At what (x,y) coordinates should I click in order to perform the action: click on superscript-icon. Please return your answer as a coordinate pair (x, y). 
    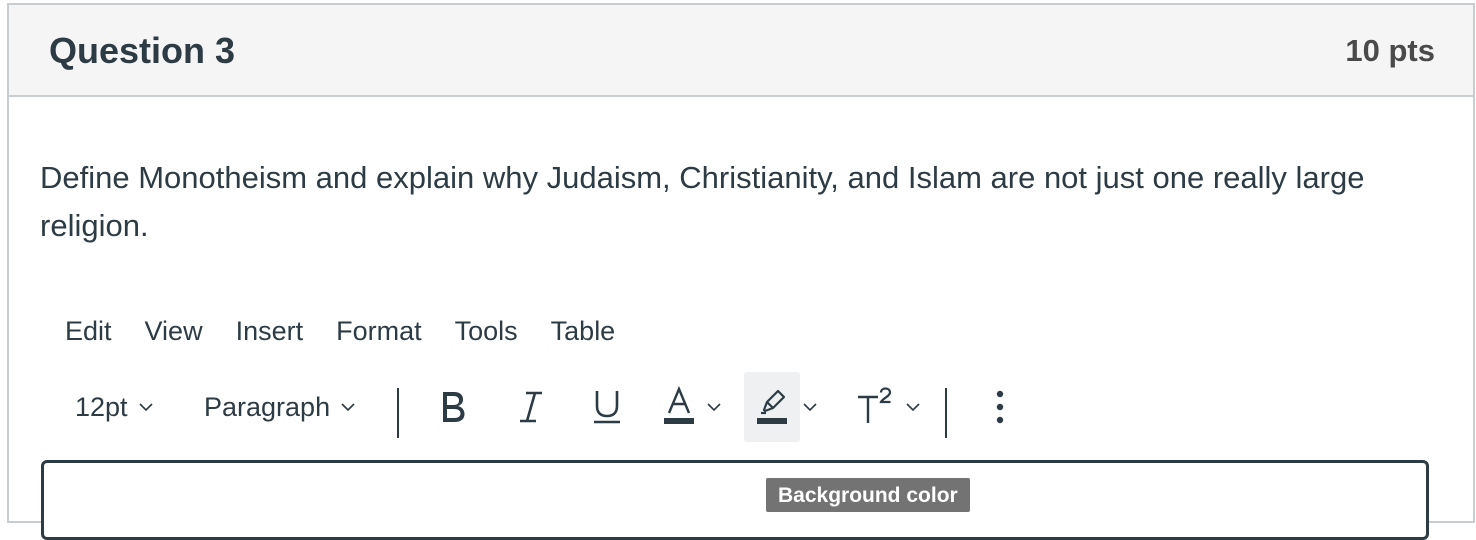
    Looking at the image, I should click on (875, 405).